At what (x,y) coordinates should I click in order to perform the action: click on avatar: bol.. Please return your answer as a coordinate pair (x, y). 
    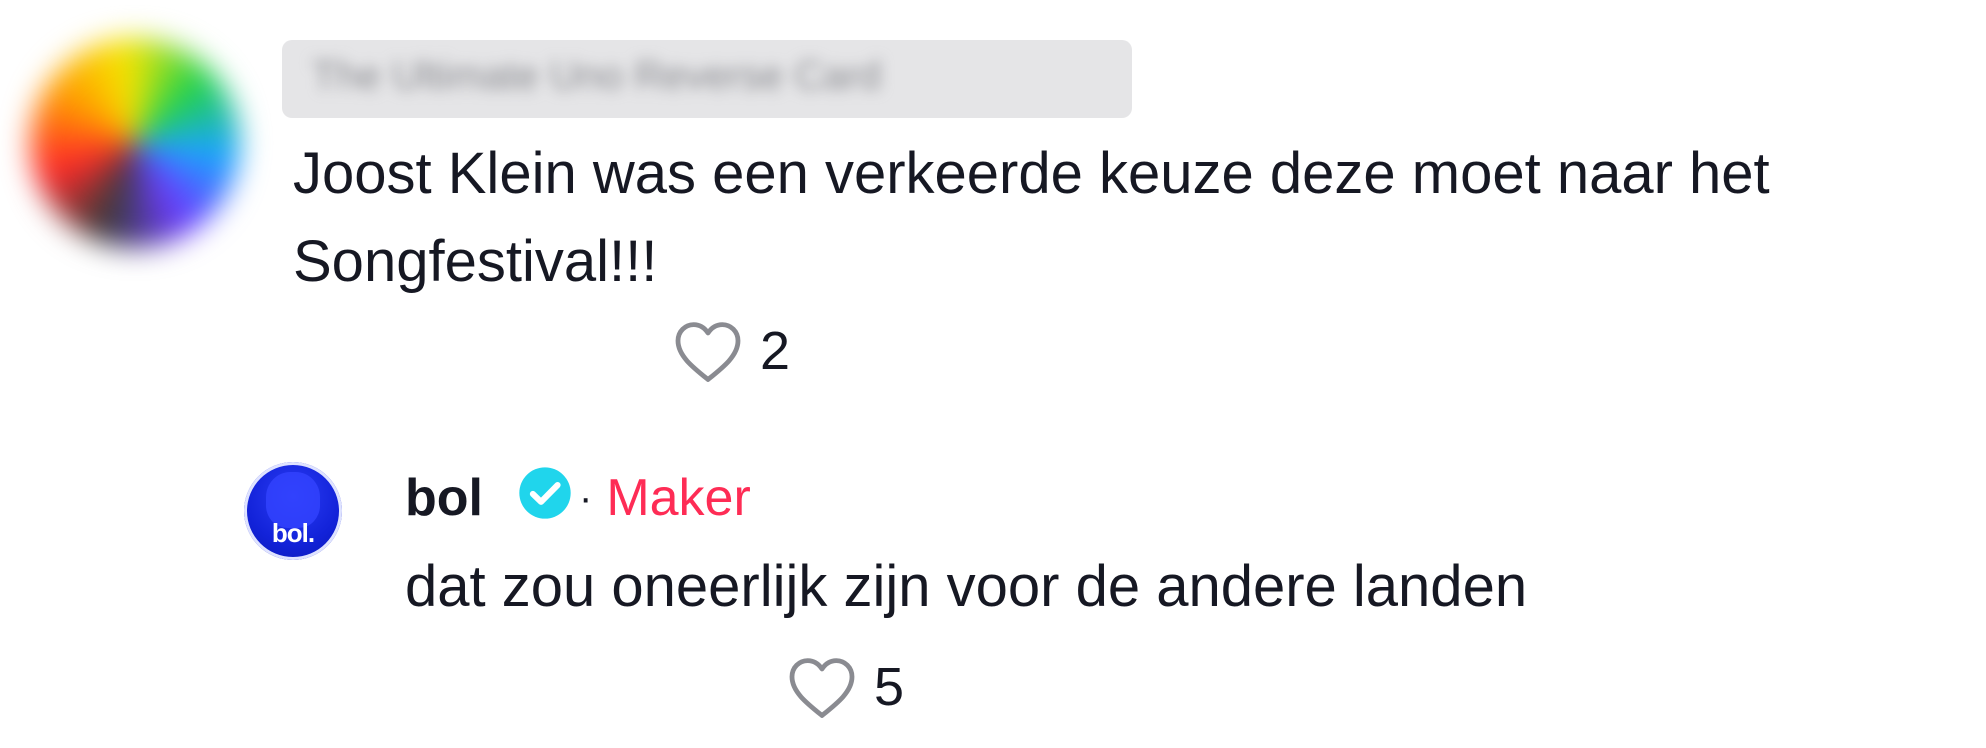
    Looking at the image, I should click on (293, 511).